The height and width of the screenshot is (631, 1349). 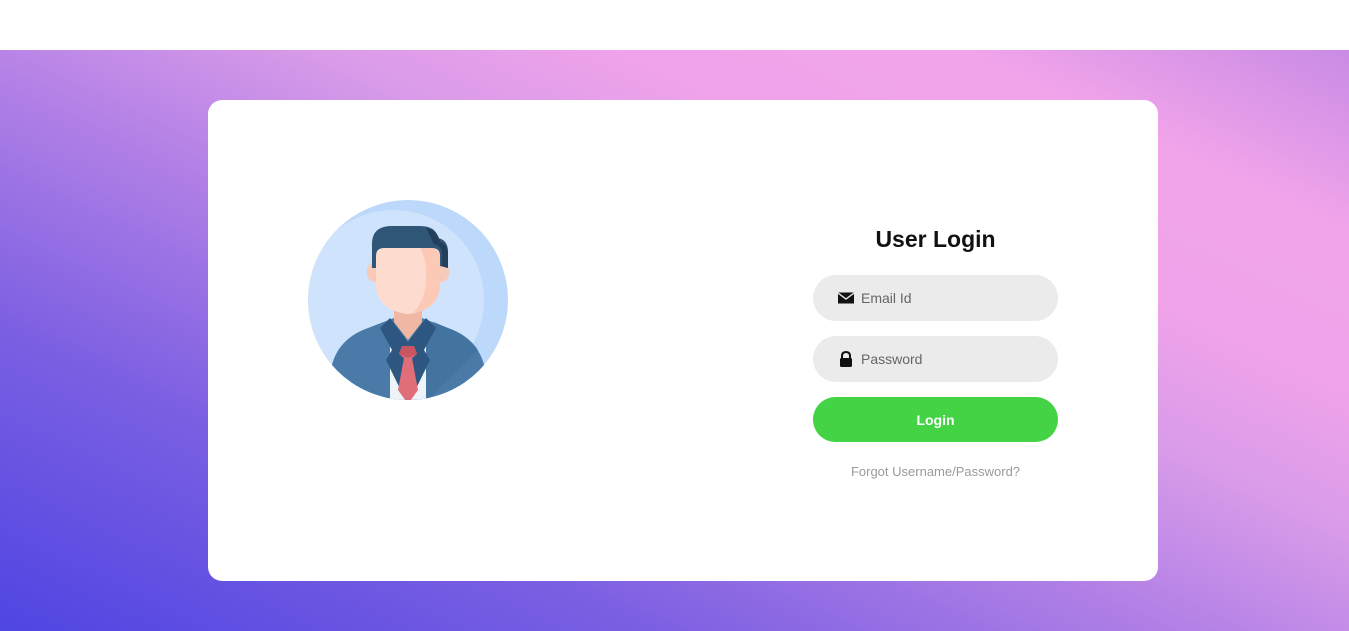 I want to click on page-title: User Login, so click(x=935, y=239).